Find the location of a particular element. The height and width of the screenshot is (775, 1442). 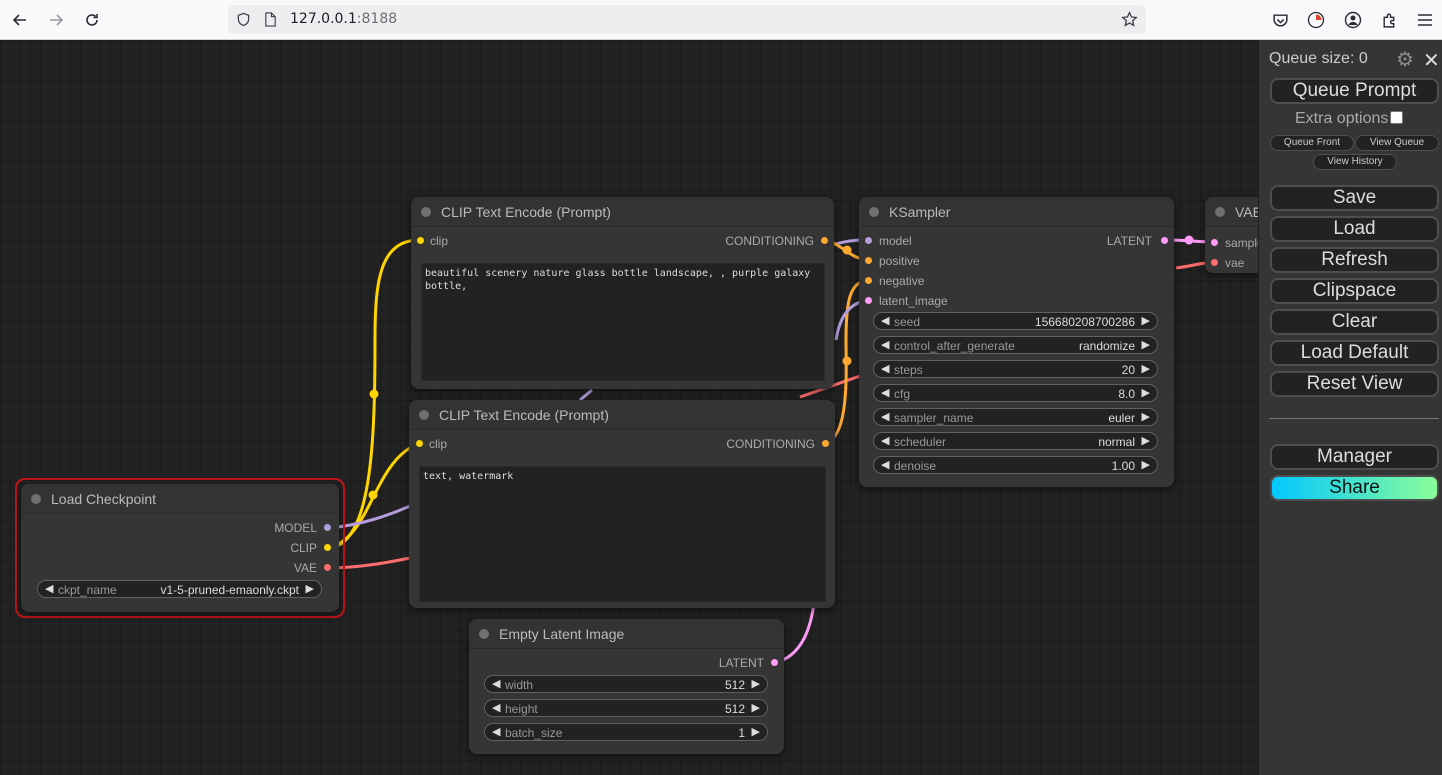

vae-input-pin is located at coordinates (1214, 262).